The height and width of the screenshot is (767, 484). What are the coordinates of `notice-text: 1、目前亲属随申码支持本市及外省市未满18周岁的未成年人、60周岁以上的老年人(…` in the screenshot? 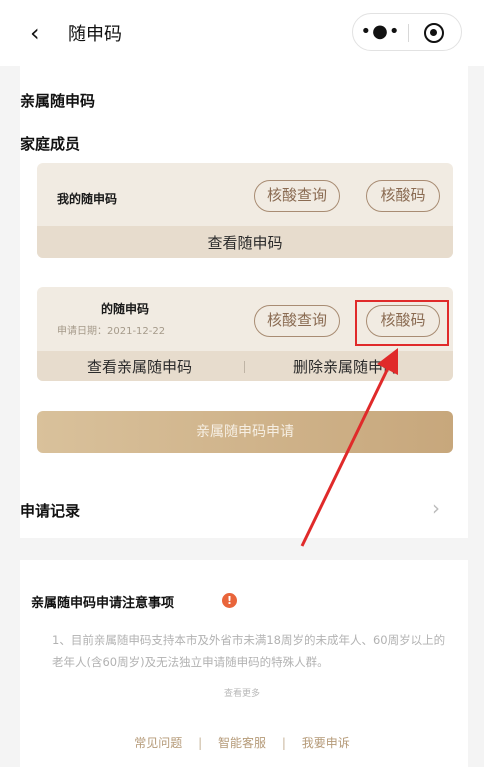 It's located at (249, 651).